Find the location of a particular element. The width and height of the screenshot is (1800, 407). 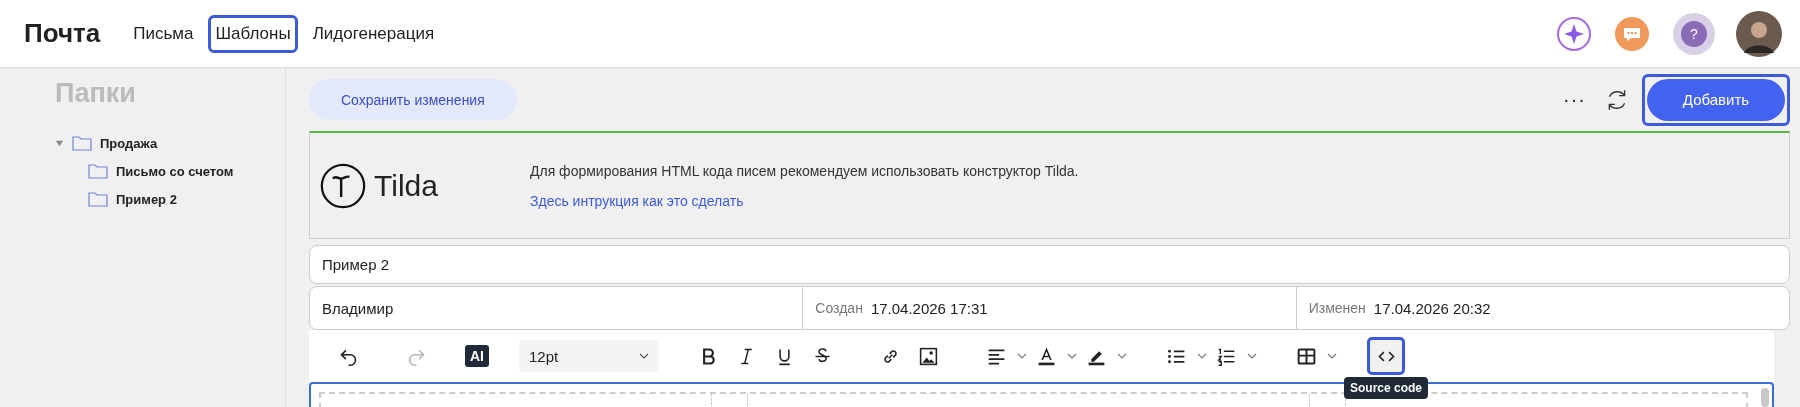

ai-button: AI is located at coordinates (477, 356).